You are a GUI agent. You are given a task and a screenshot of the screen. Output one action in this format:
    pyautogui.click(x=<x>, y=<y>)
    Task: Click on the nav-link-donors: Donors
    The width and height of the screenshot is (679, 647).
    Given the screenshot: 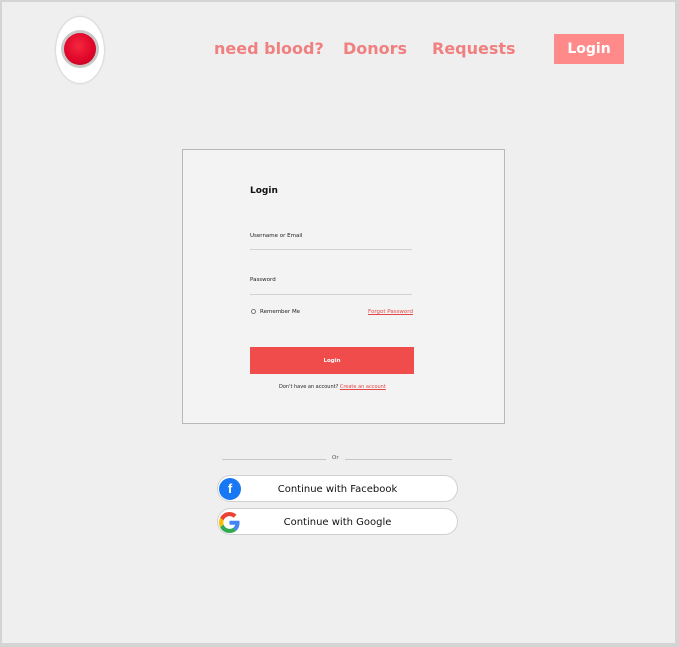 What is the action you would take?
    pyautogui.click(x=375, y=48)
    